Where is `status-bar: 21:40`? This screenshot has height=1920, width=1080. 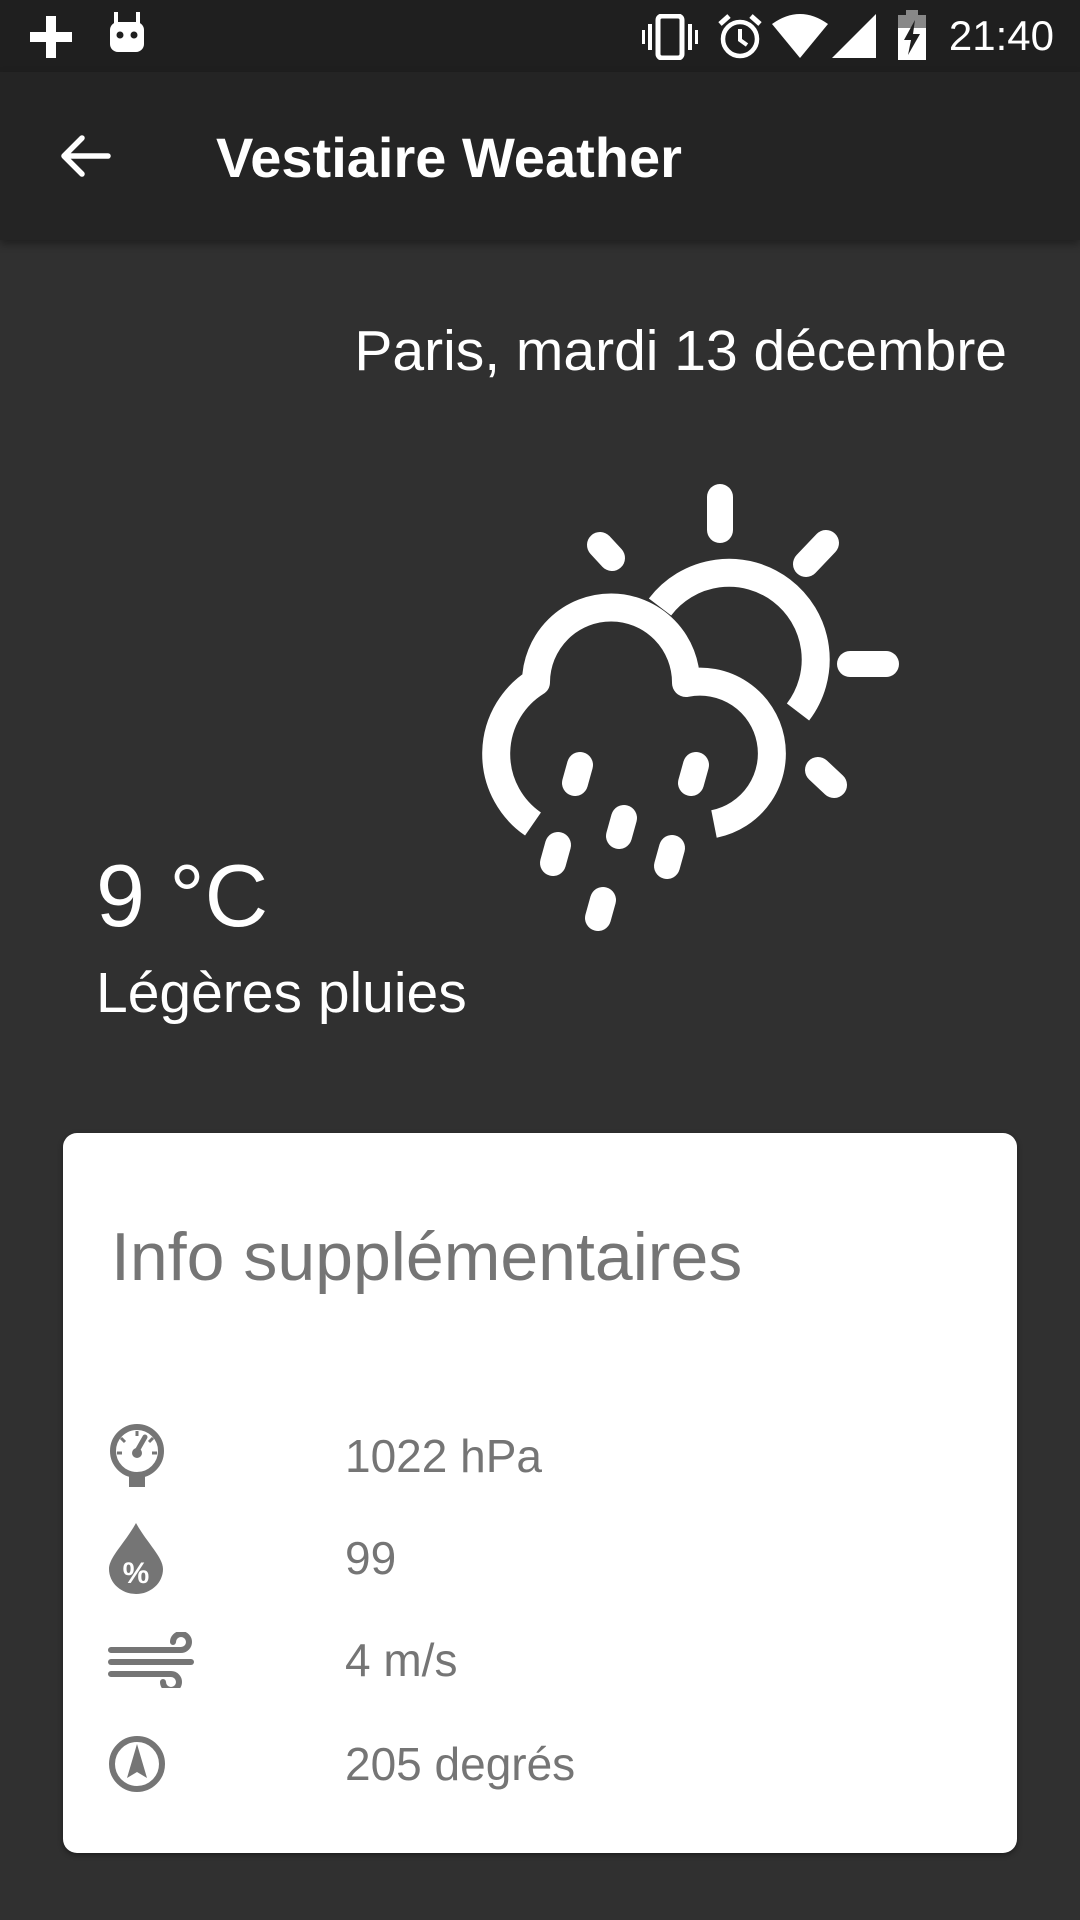 status-bar: 21:40 is located at coordinates (540, 36).